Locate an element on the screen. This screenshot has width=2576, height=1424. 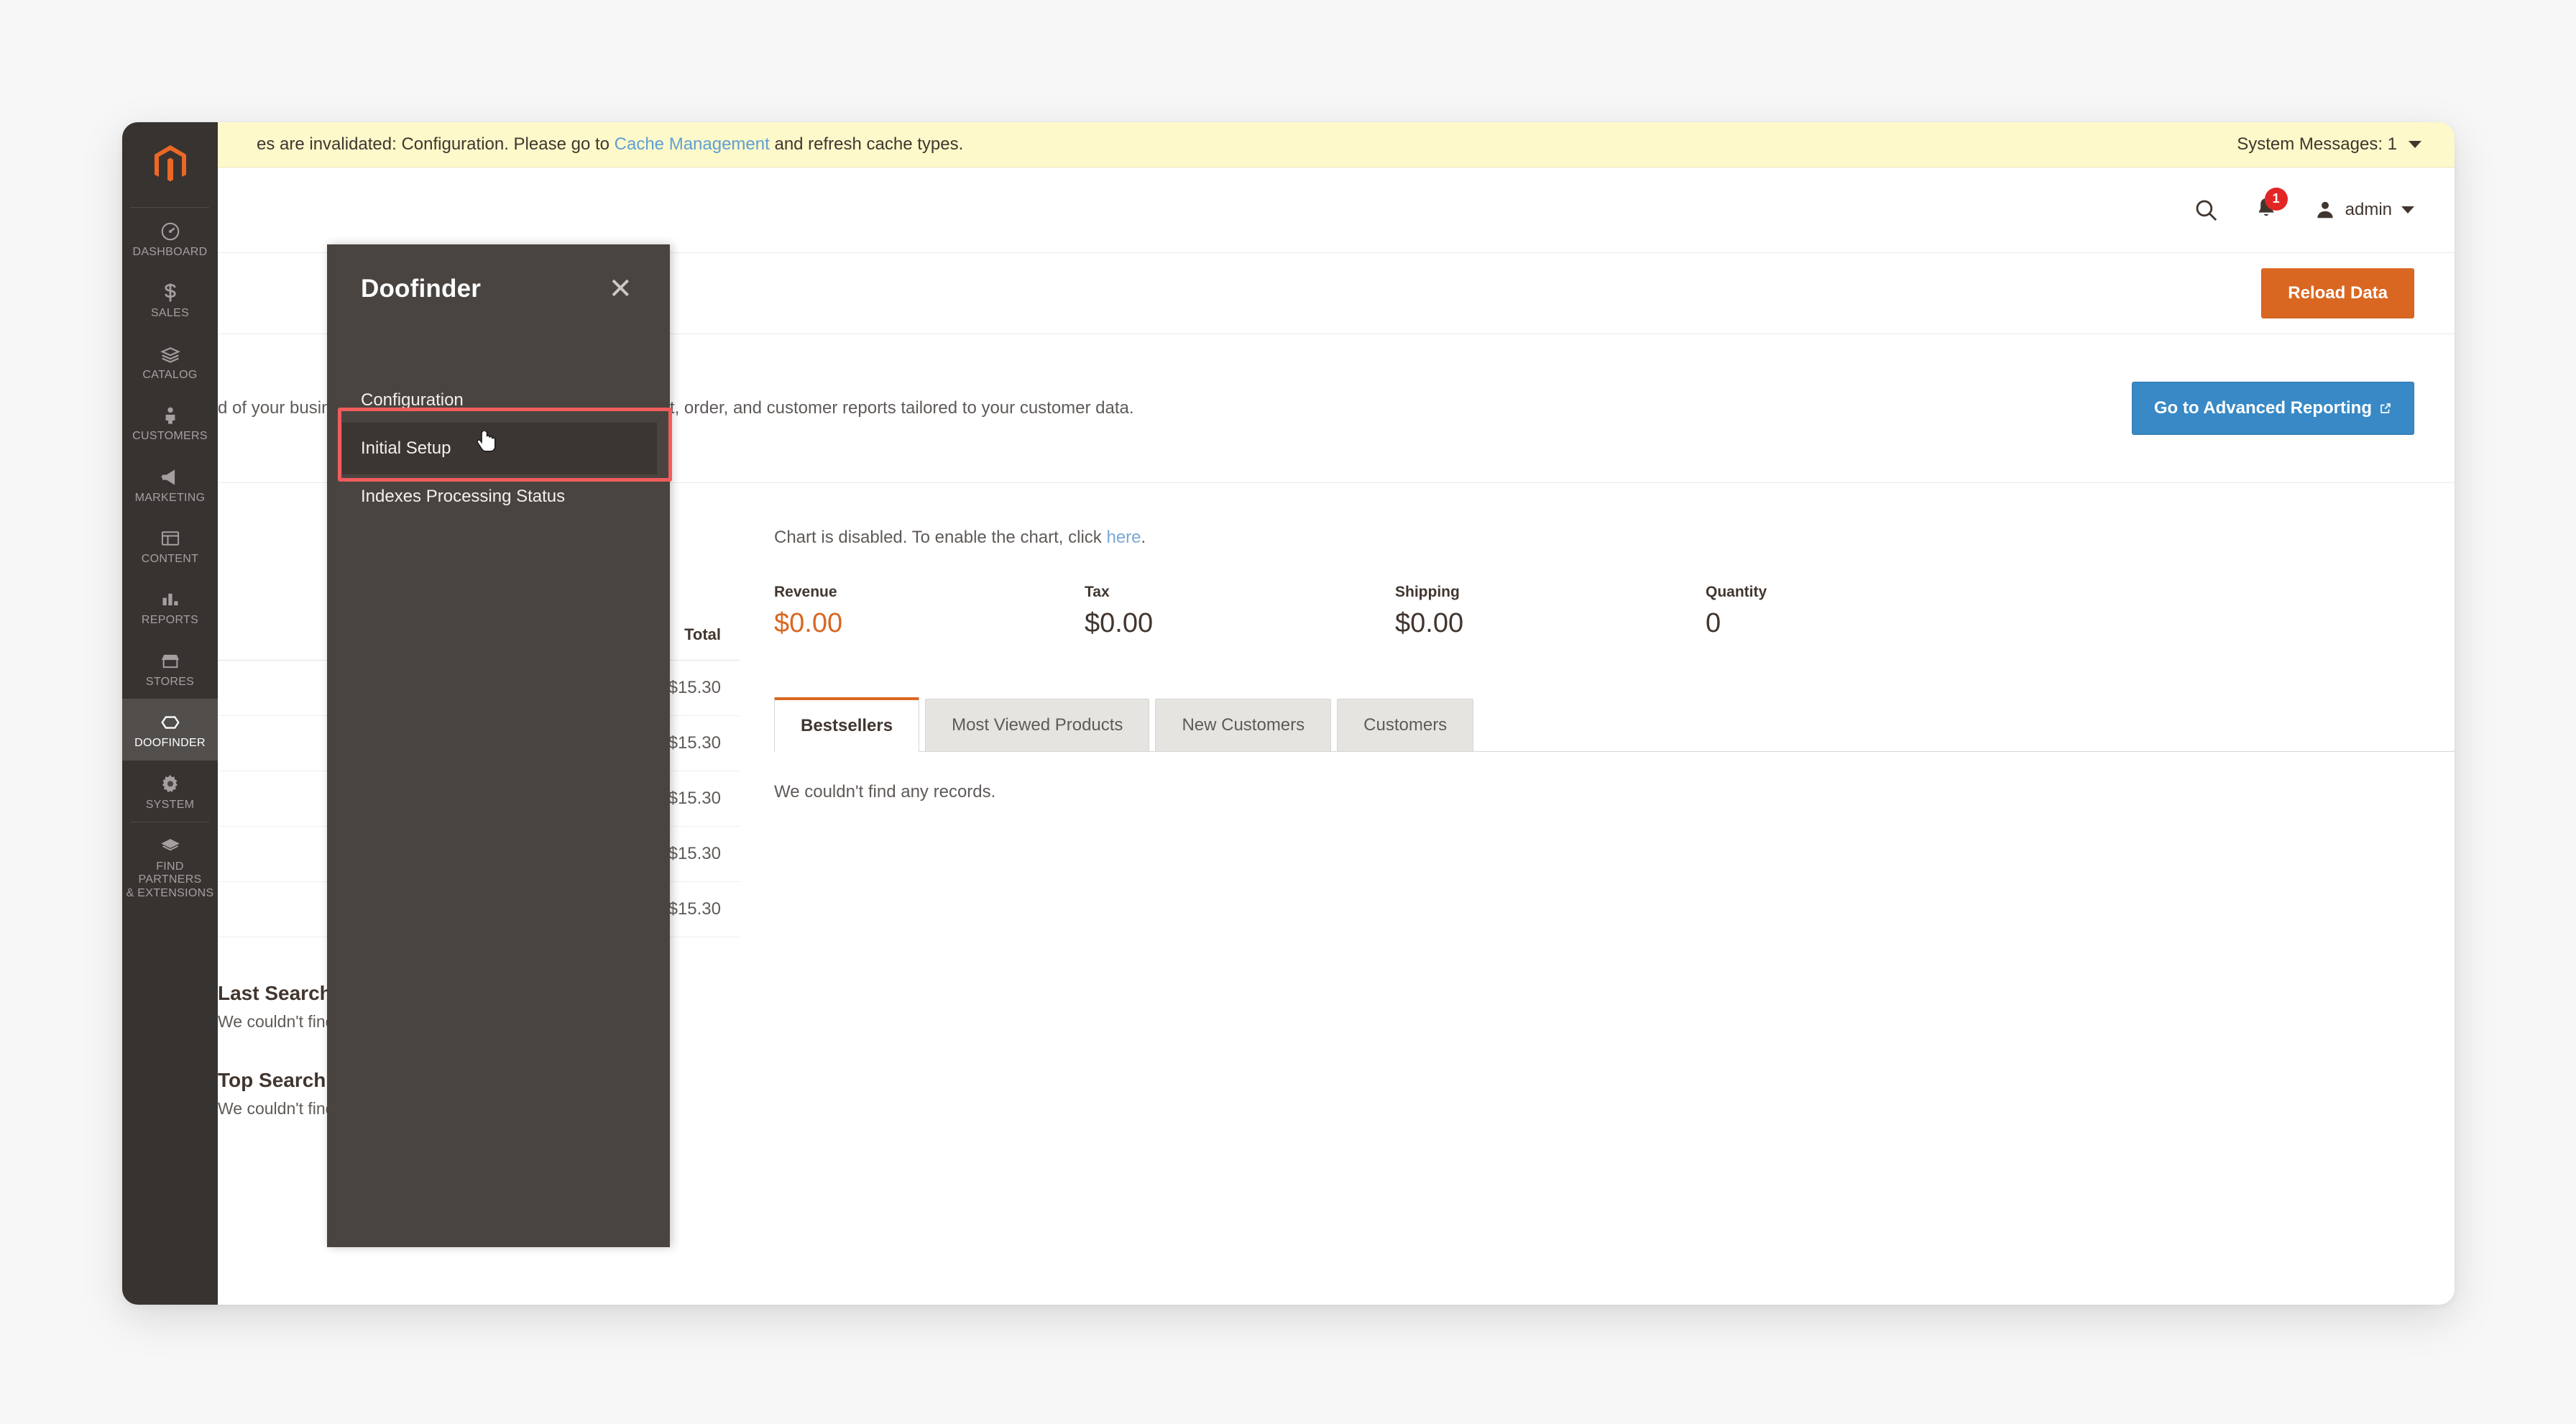
flyout-item-initial-setup: Initial Setup is located at coordinates (499, 449).